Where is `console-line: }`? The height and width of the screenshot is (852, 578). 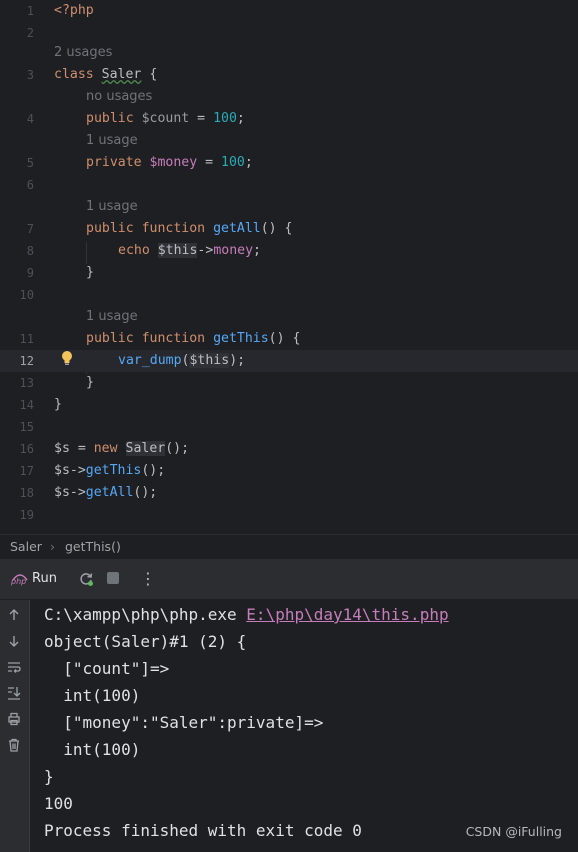 console-line: } is located at coordinates (49, 776).